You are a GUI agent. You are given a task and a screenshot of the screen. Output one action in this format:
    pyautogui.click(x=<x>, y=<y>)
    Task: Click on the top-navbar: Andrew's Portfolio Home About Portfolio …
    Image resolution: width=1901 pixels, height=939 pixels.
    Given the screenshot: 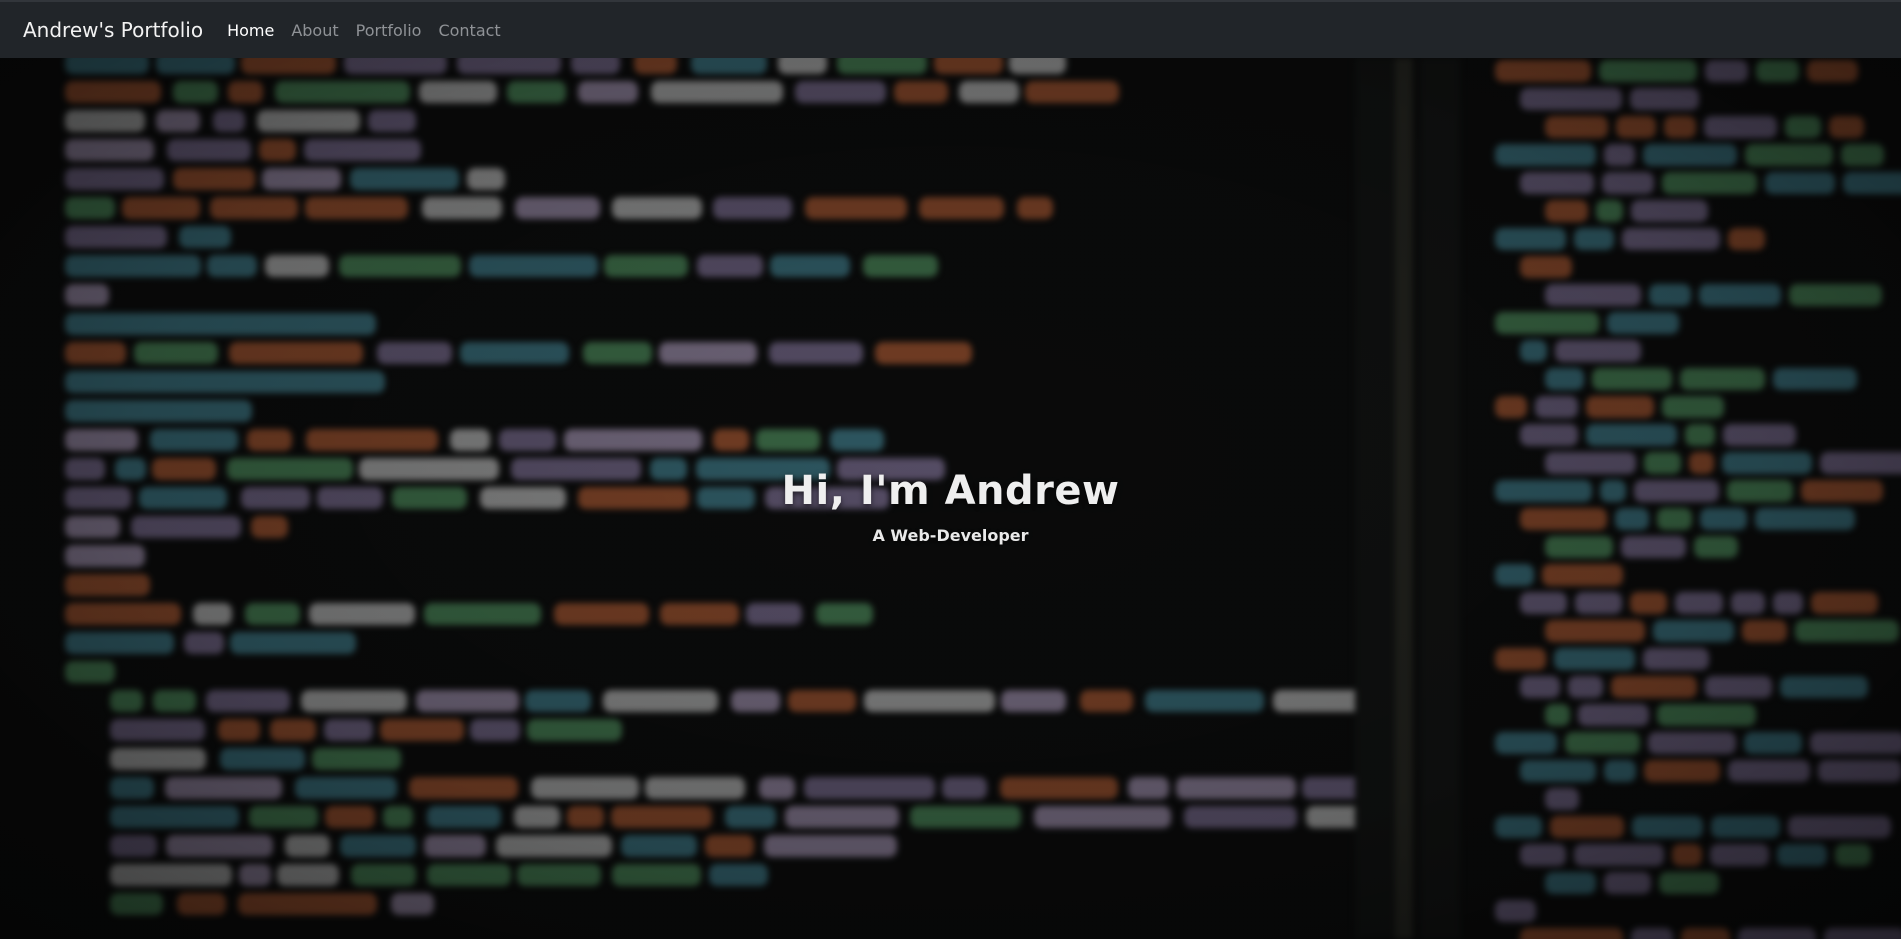 What is the action you would take?
    pyautogui.click(x=950, y=29)
    